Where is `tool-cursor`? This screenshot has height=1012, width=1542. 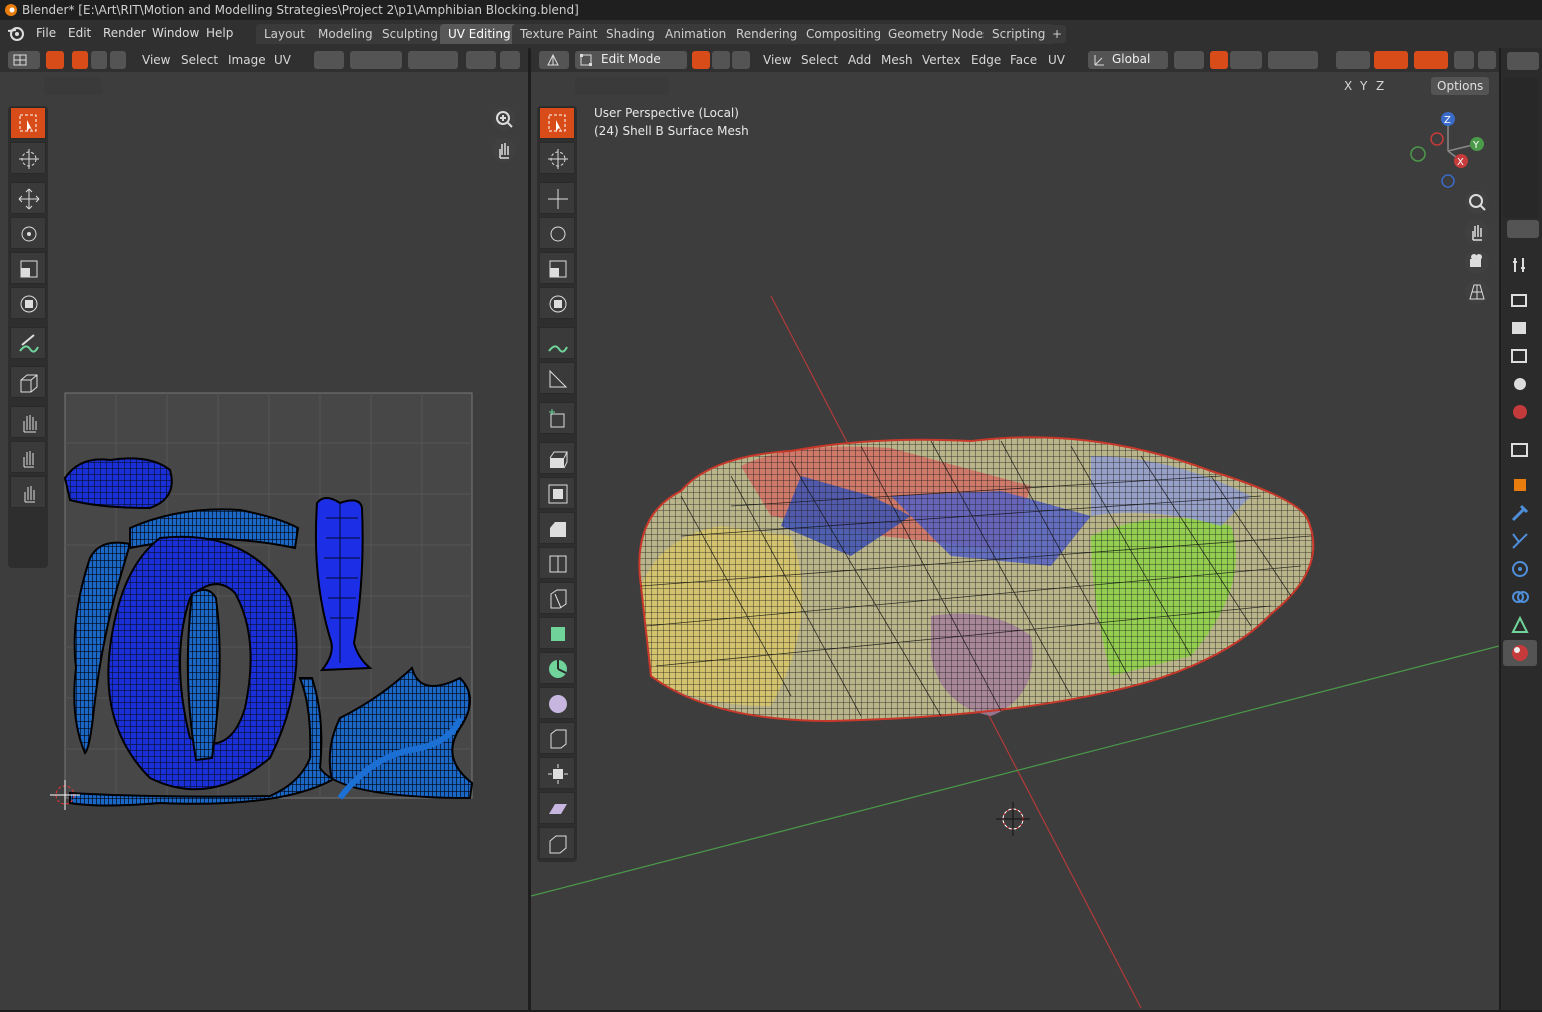 tool-cursor is located at coordinates (557, 158).